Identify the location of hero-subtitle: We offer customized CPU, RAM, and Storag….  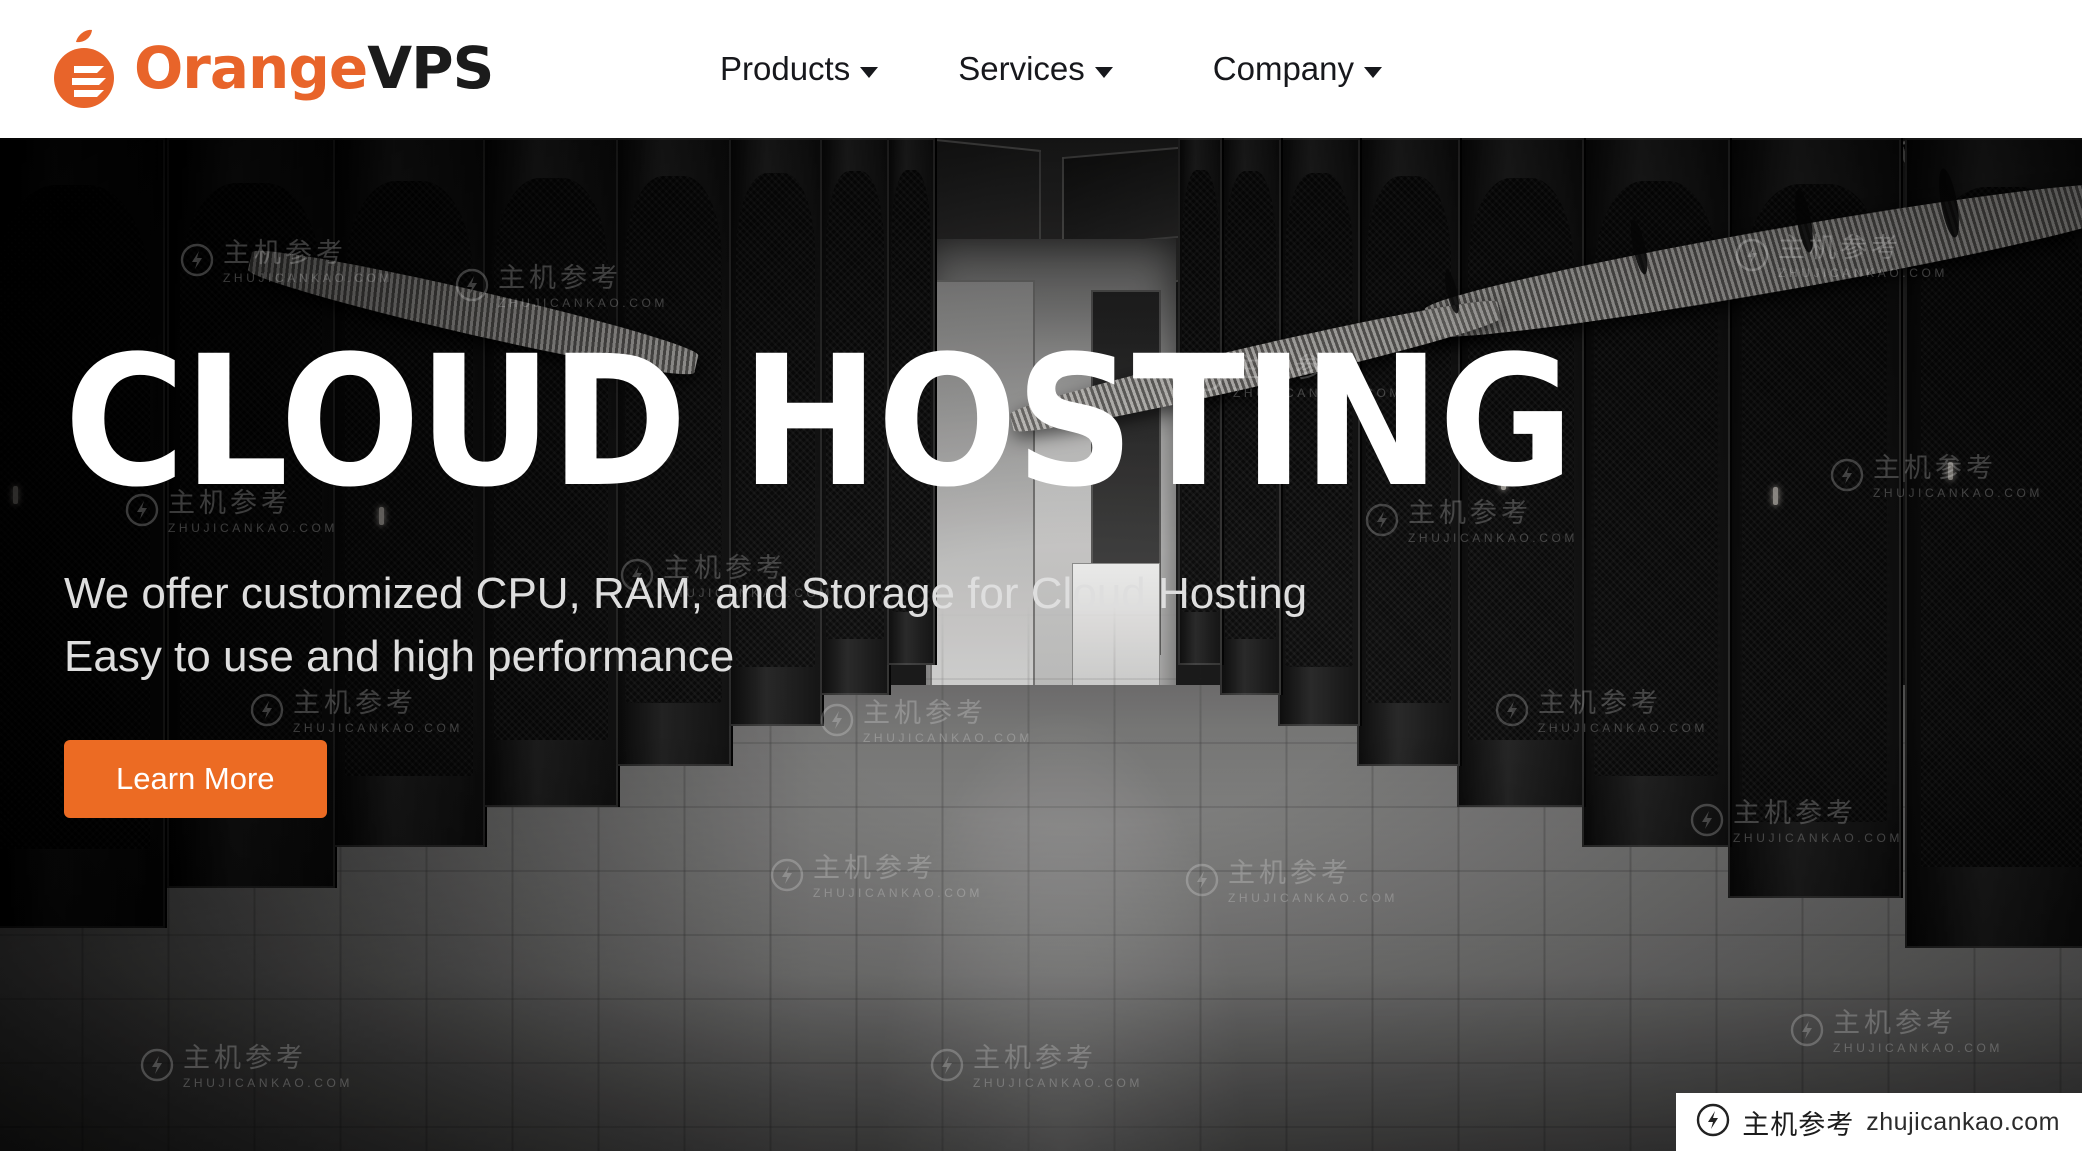
(774, 625).